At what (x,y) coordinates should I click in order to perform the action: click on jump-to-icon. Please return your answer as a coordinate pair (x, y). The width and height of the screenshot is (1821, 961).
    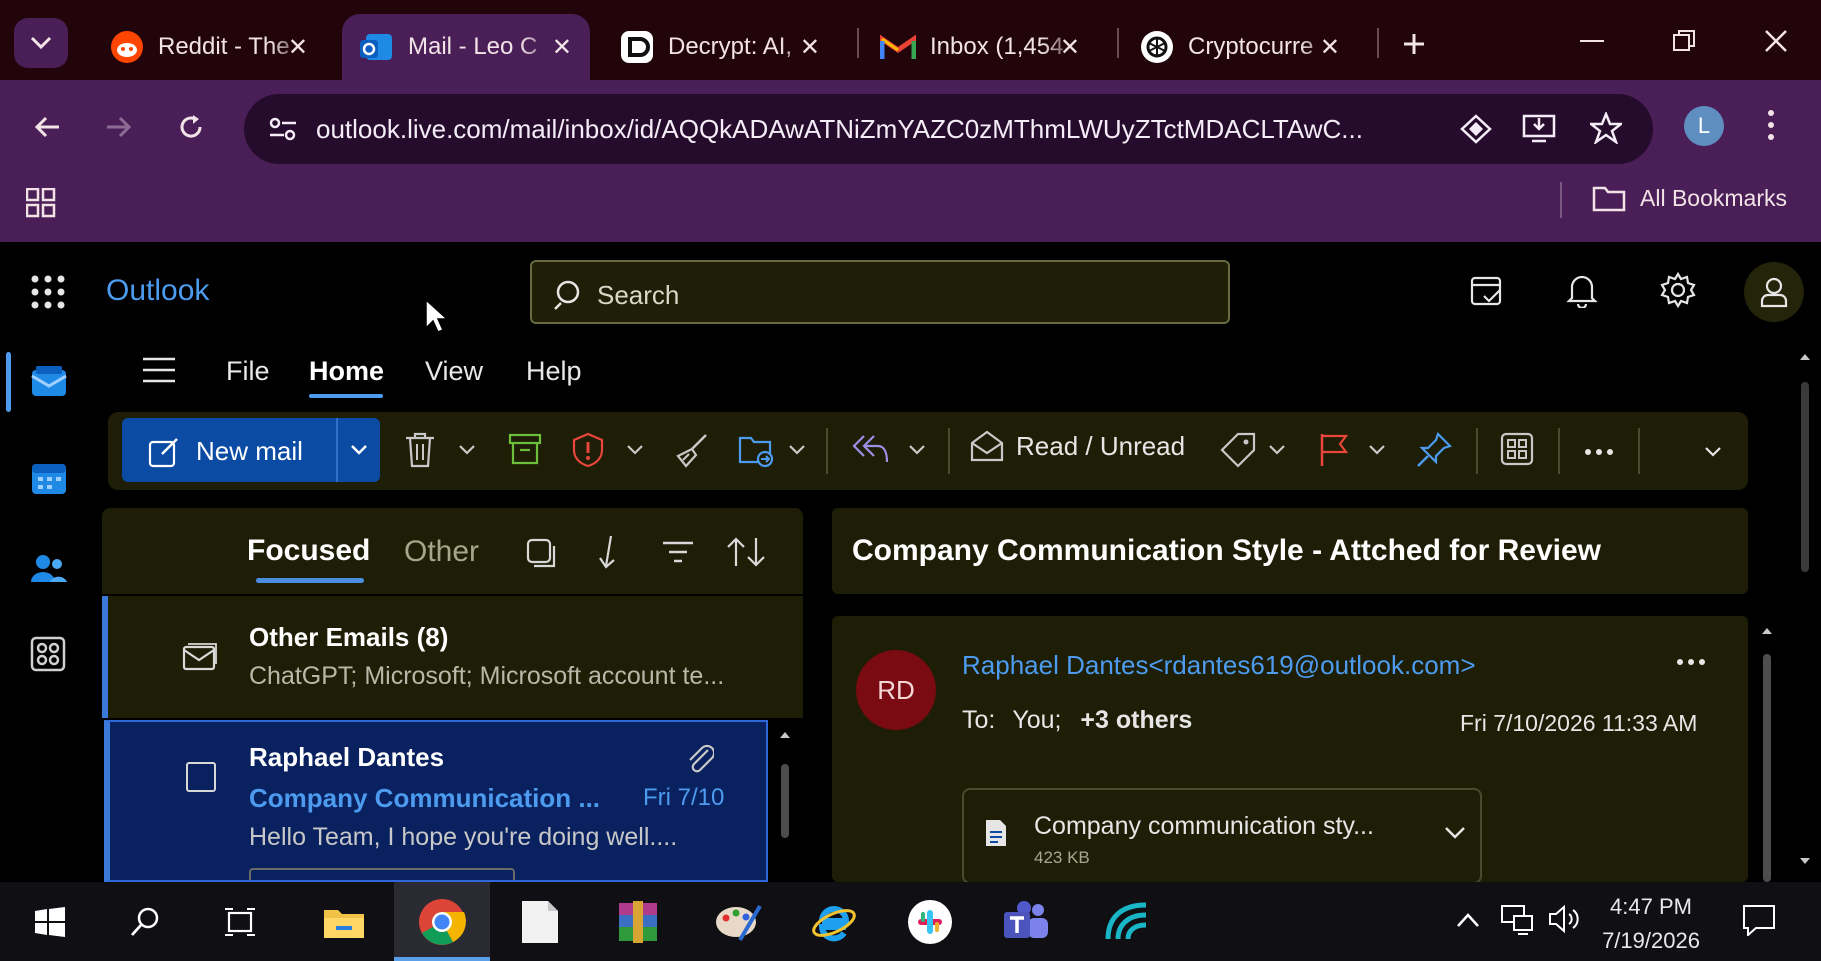
    Looking at the image, I should click on (609, 552).